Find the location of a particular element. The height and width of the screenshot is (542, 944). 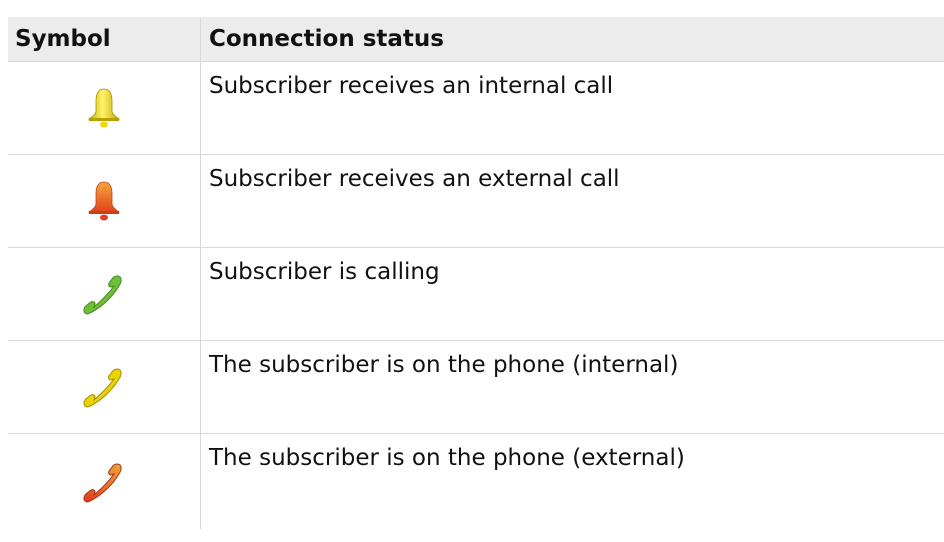

status-text: Subscriber is calling is located at coordinates (324, 272).